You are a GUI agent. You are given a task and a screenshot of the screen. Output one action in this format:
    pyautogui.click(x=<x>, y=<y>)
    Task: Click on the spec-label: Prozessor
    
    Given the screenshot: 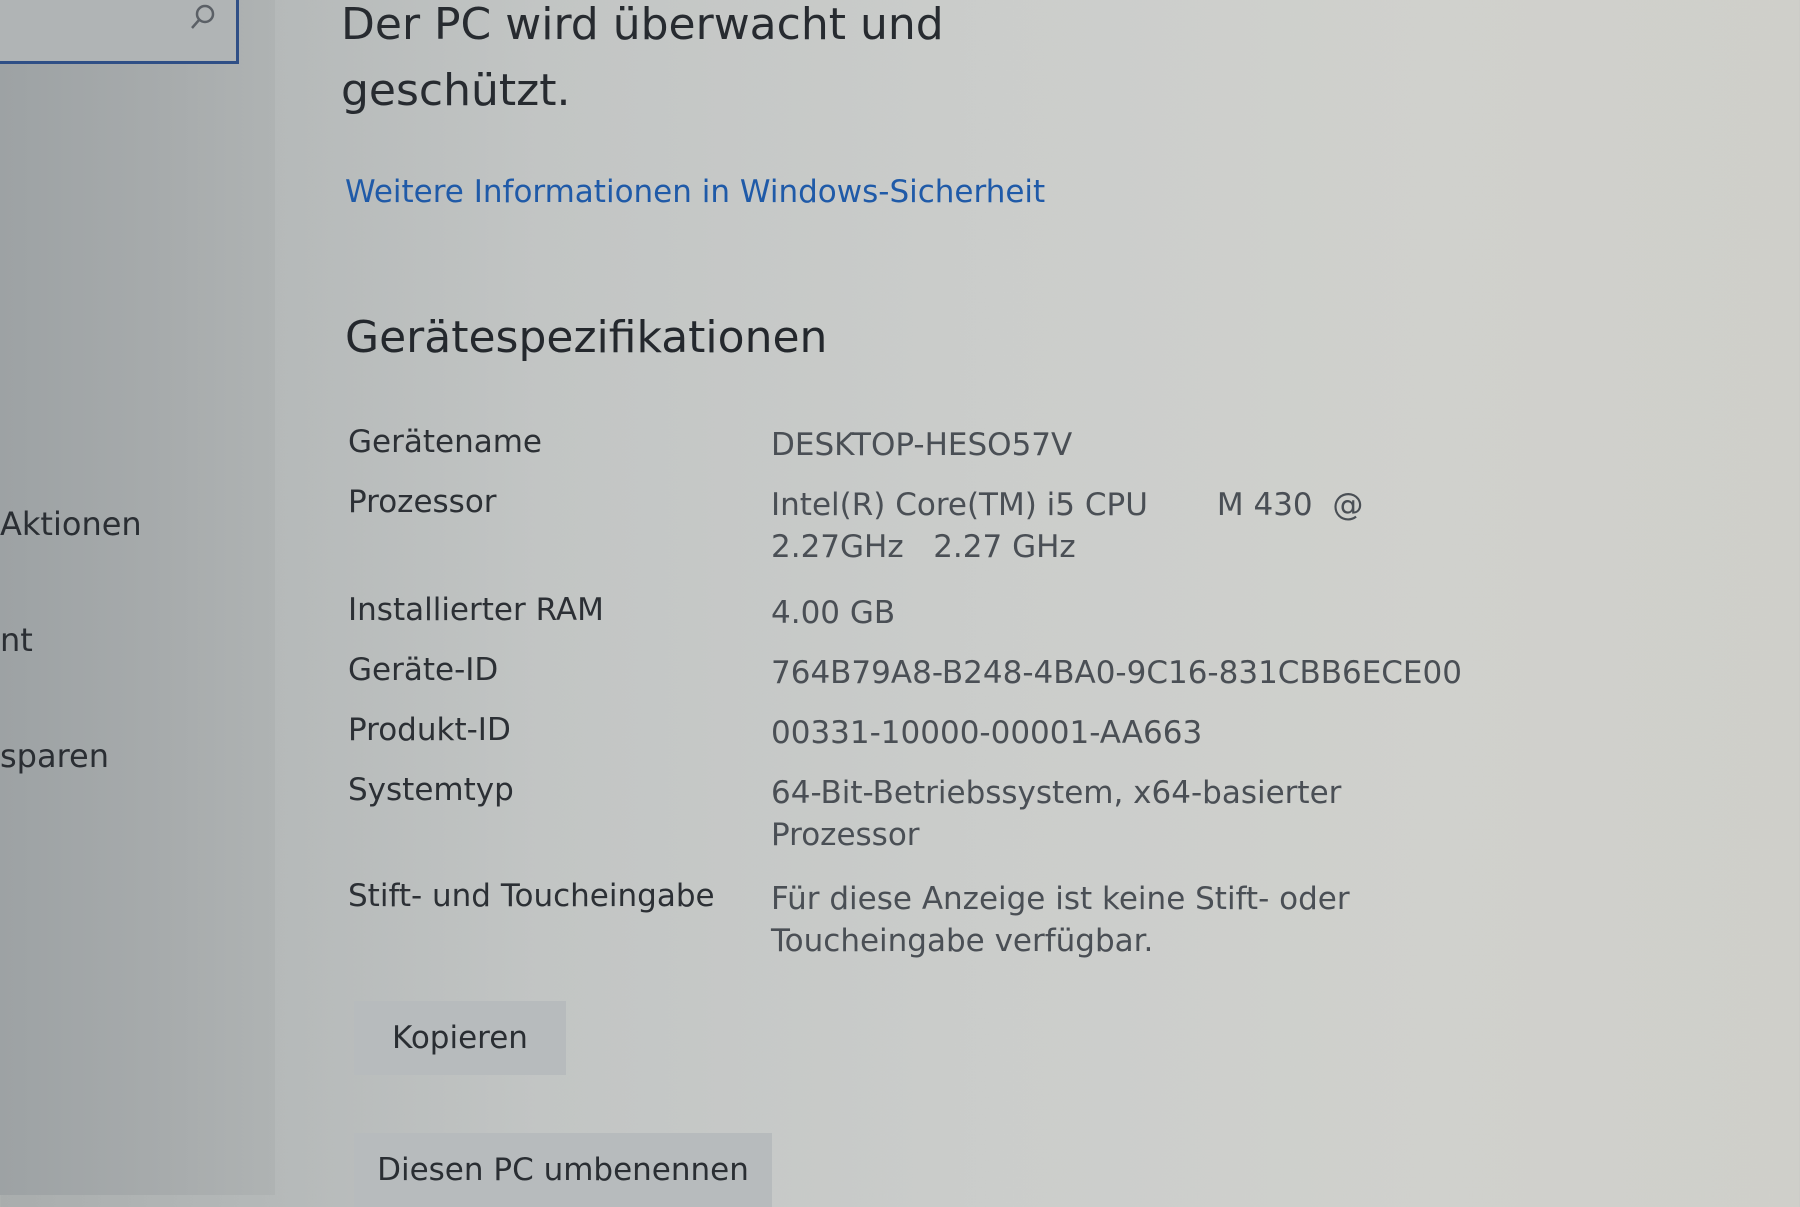 What is the action you would take?
    pyautogui.click(x=422, y=502)
    